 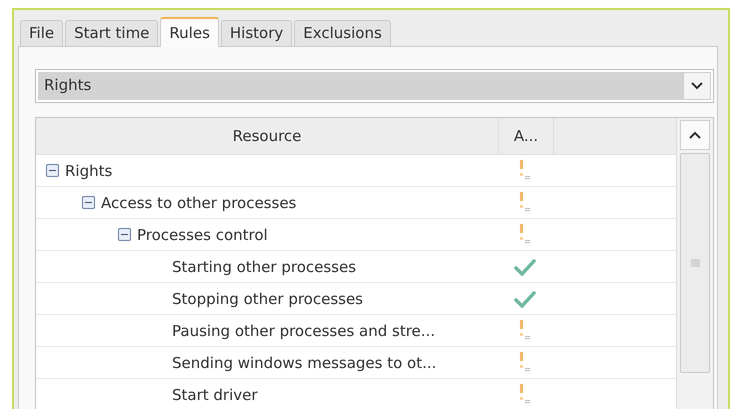 What do you see at coordinates (697, 86) in the screenshot?
I see `chevron-down-icon` at bounding box center [697, 86].